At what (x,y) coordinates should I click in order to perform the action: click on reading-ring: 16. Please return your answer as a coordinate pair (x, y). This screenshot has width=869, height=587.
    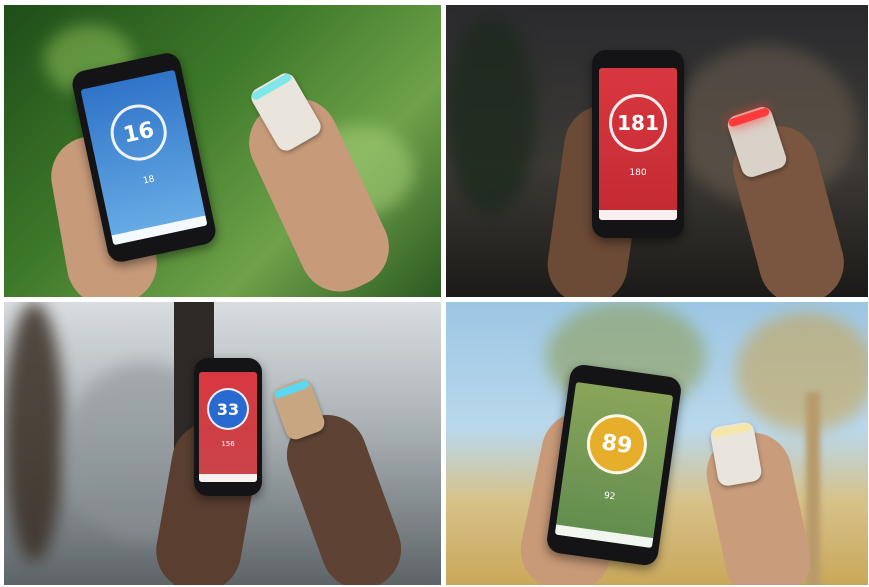
    Looking at the image, I should click on (138, 132).